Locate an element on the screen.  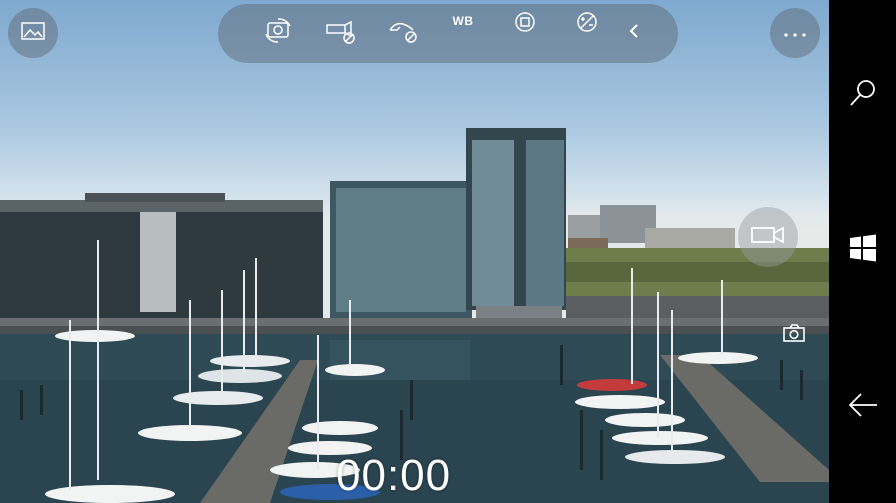
hdr-off-icon is located at coordinates (403, 33).